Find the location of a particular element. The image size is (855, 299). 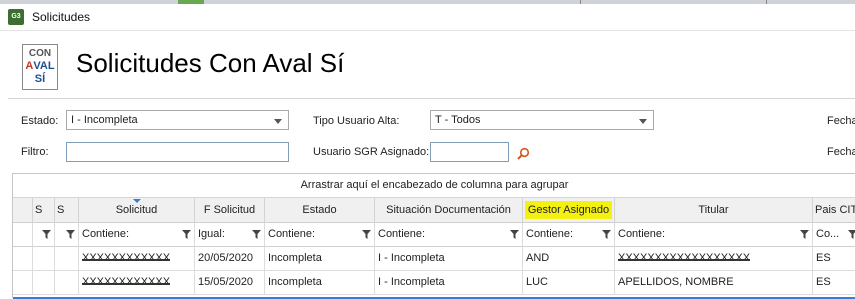

search-icon is located at coordinates (523, 154).